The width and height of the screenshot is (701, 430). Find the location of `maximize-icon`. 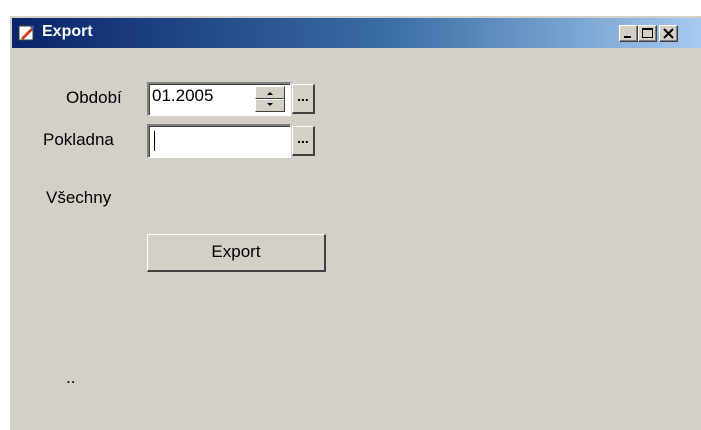

maximize-icon is located at coordinates (647, 33).